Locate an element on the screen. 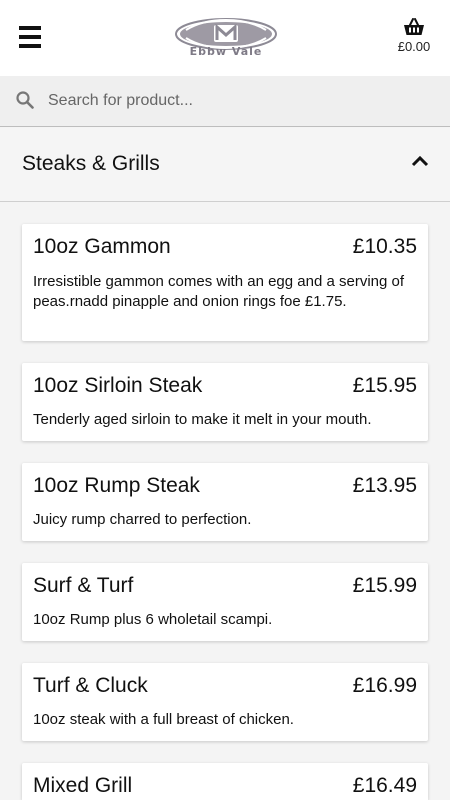  search-bar is located at coordinates (225, 101).